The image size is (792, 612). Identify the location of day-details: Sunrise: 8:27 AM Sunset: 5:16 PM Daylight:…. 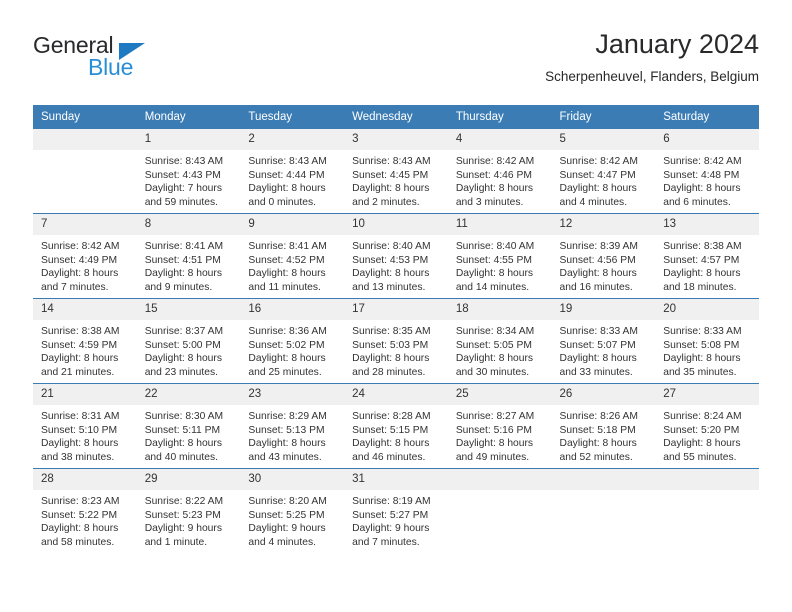
(500, 434).